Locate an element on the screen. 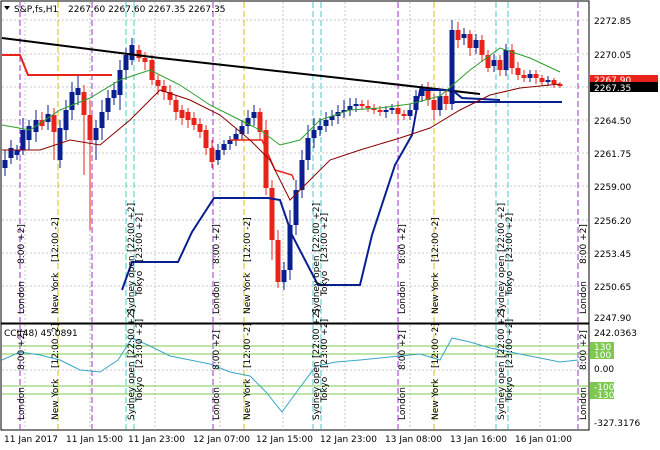 This screenshot has width=660, height=450. price-label: 2250.65 is located at coordinates (612, 288).